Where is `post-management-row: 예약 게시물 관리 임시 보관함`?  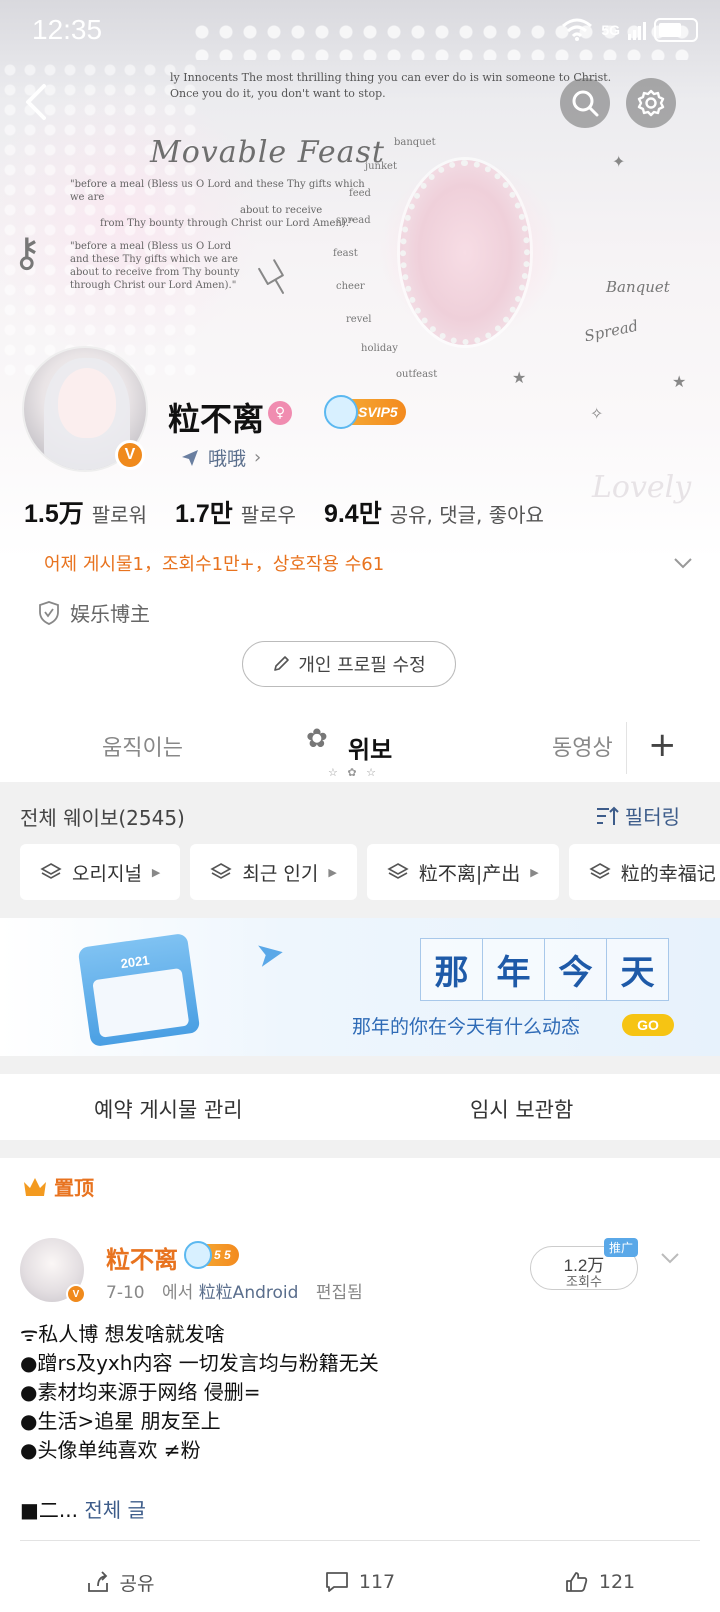
post-management-row: 예약 게시물 관리 임시 보관함 is located at coordinates (360, 1107).